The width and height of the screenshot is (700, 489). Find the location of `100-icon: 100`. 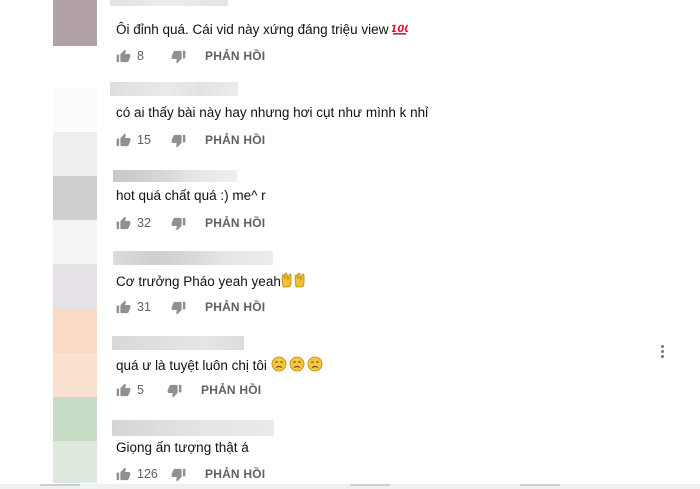

100-icon: 100 is located at coordinates (400, 29).